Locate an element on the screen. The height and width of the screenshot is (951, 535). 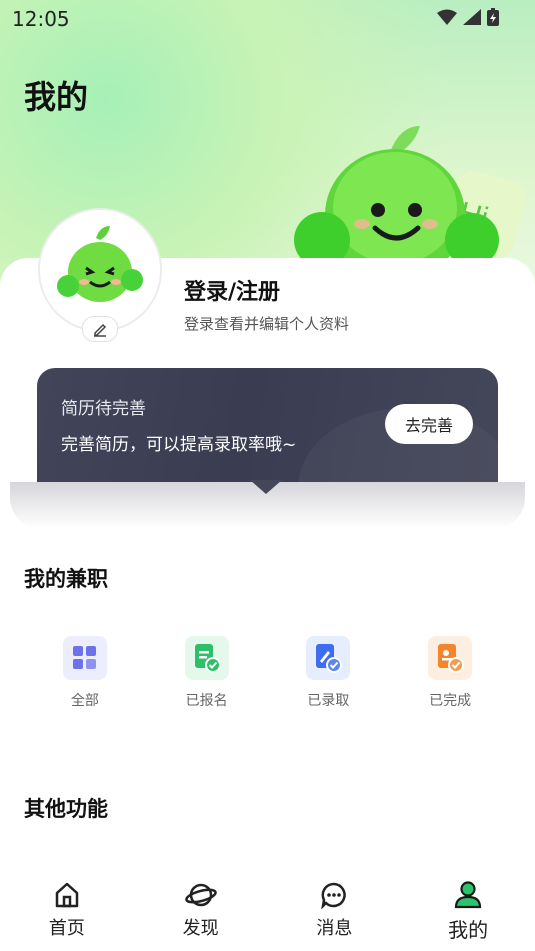
doc-check-icon is located at coordinates (206, 658).